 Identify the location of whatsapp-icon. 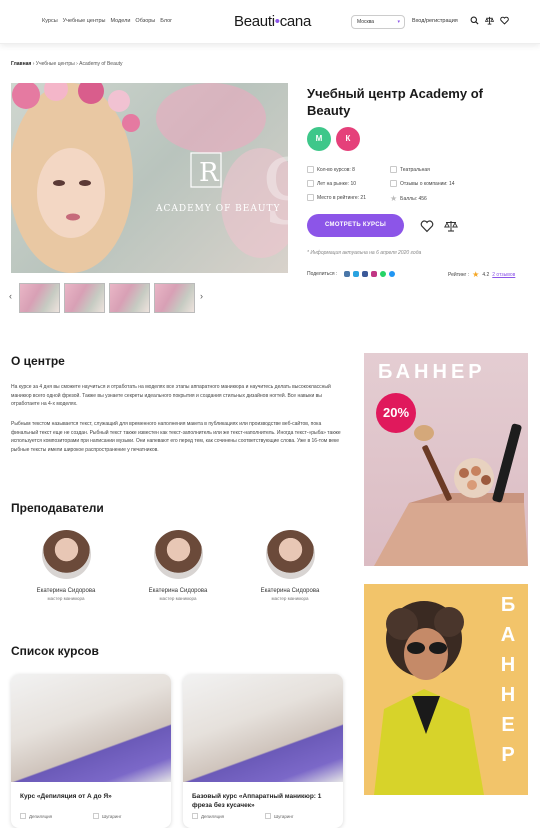
(383, 274).